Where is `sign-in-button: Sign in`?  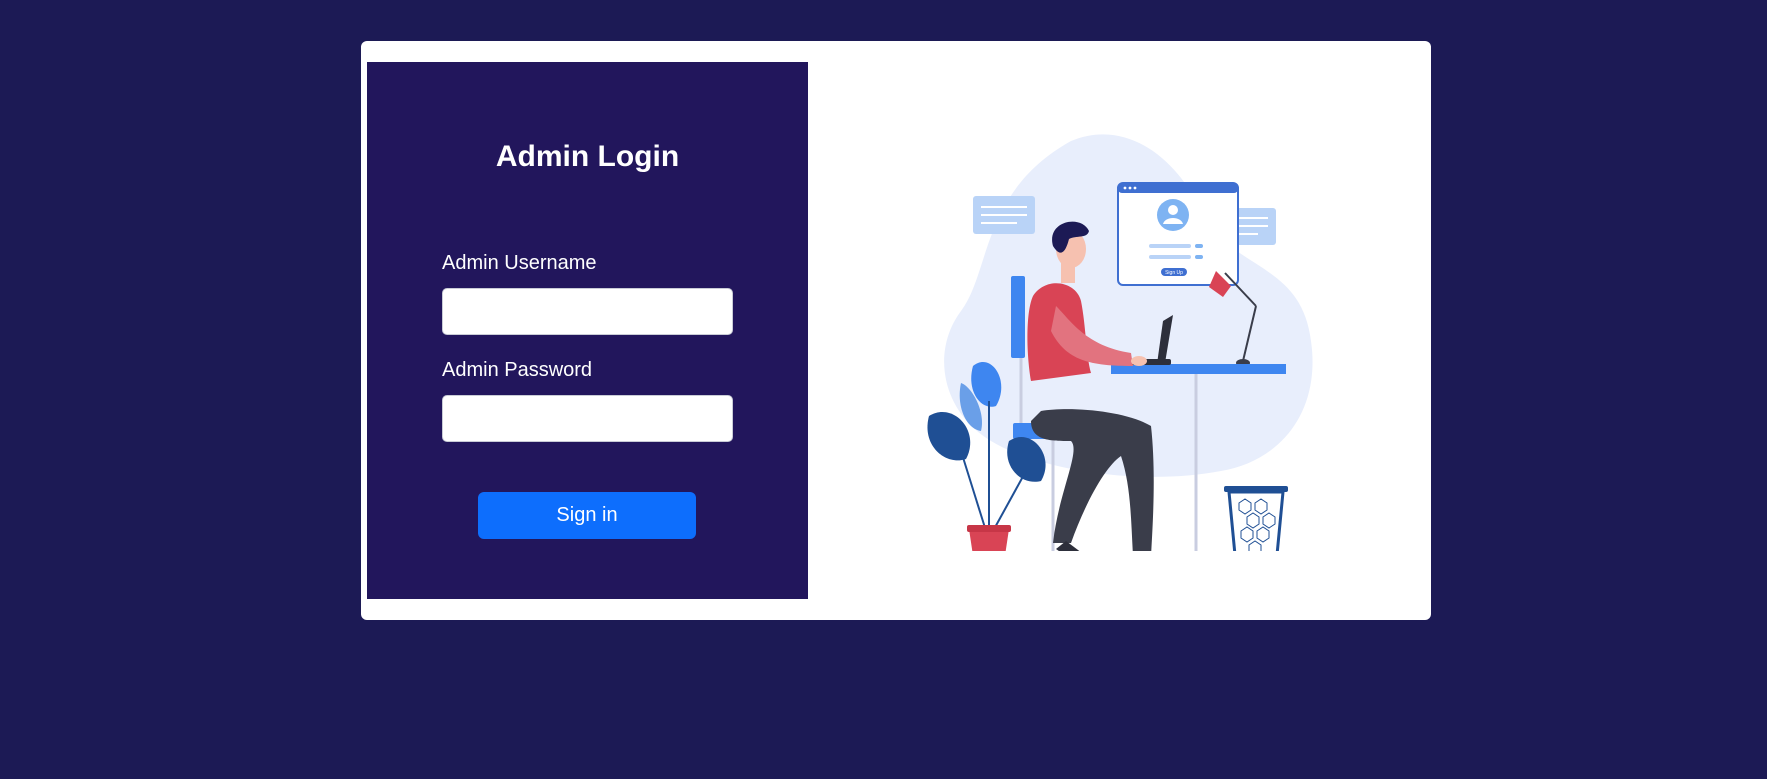
sign-in-button: Sign in is located at coordinates (587, 515).